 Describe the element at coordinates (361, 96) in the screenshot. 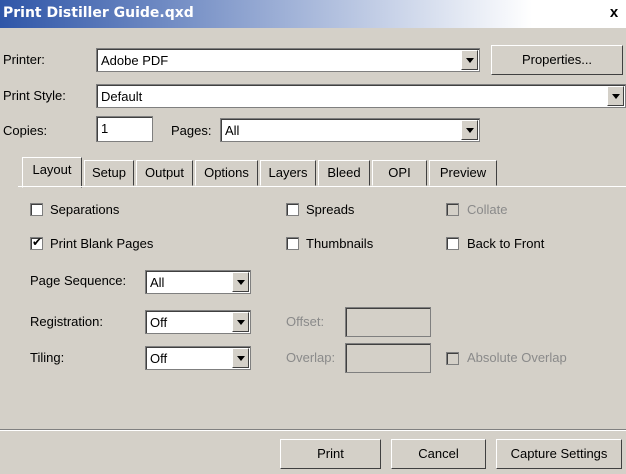

I see `print-style-select: Default` at that location.